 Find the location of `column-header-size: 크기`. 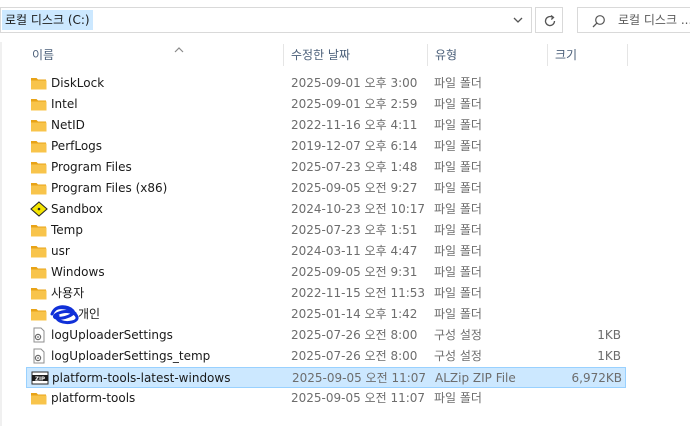

column-header-size: 크기 is located at coordinates (587, 55).